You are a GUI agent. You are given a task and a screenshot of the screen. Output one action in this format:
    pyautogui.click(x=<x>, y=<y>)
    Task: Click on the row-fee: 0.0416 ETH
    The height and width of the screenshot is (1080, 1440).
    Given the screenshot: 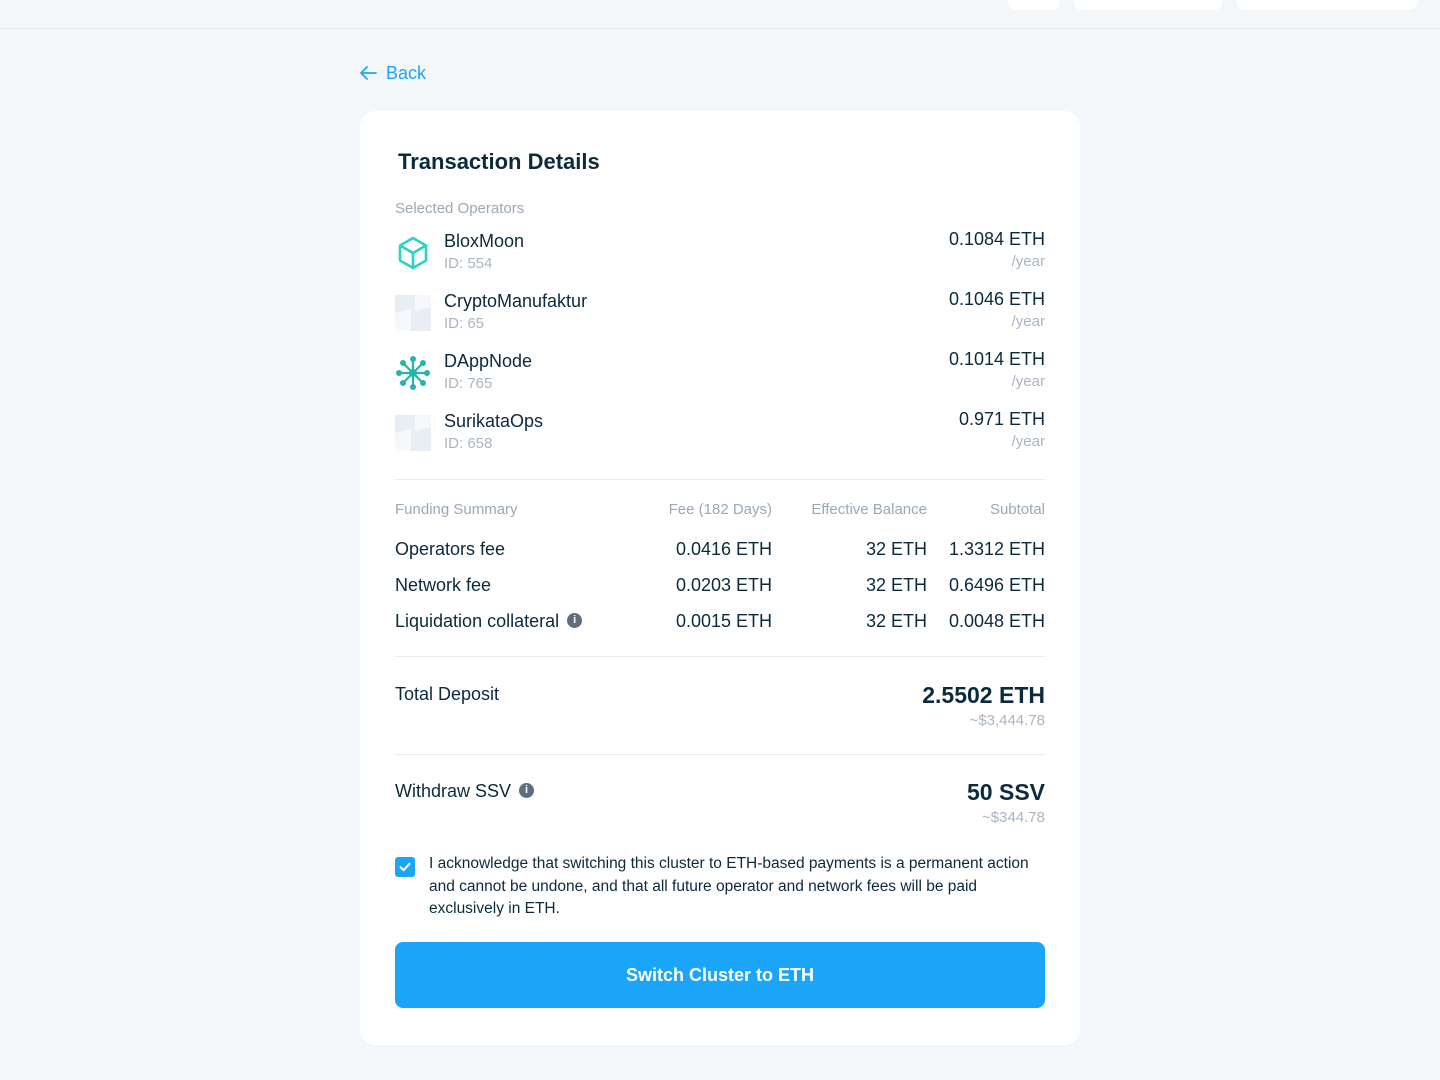 What is the action you would take?
    pyautogui.click(x=723, y=549)
    